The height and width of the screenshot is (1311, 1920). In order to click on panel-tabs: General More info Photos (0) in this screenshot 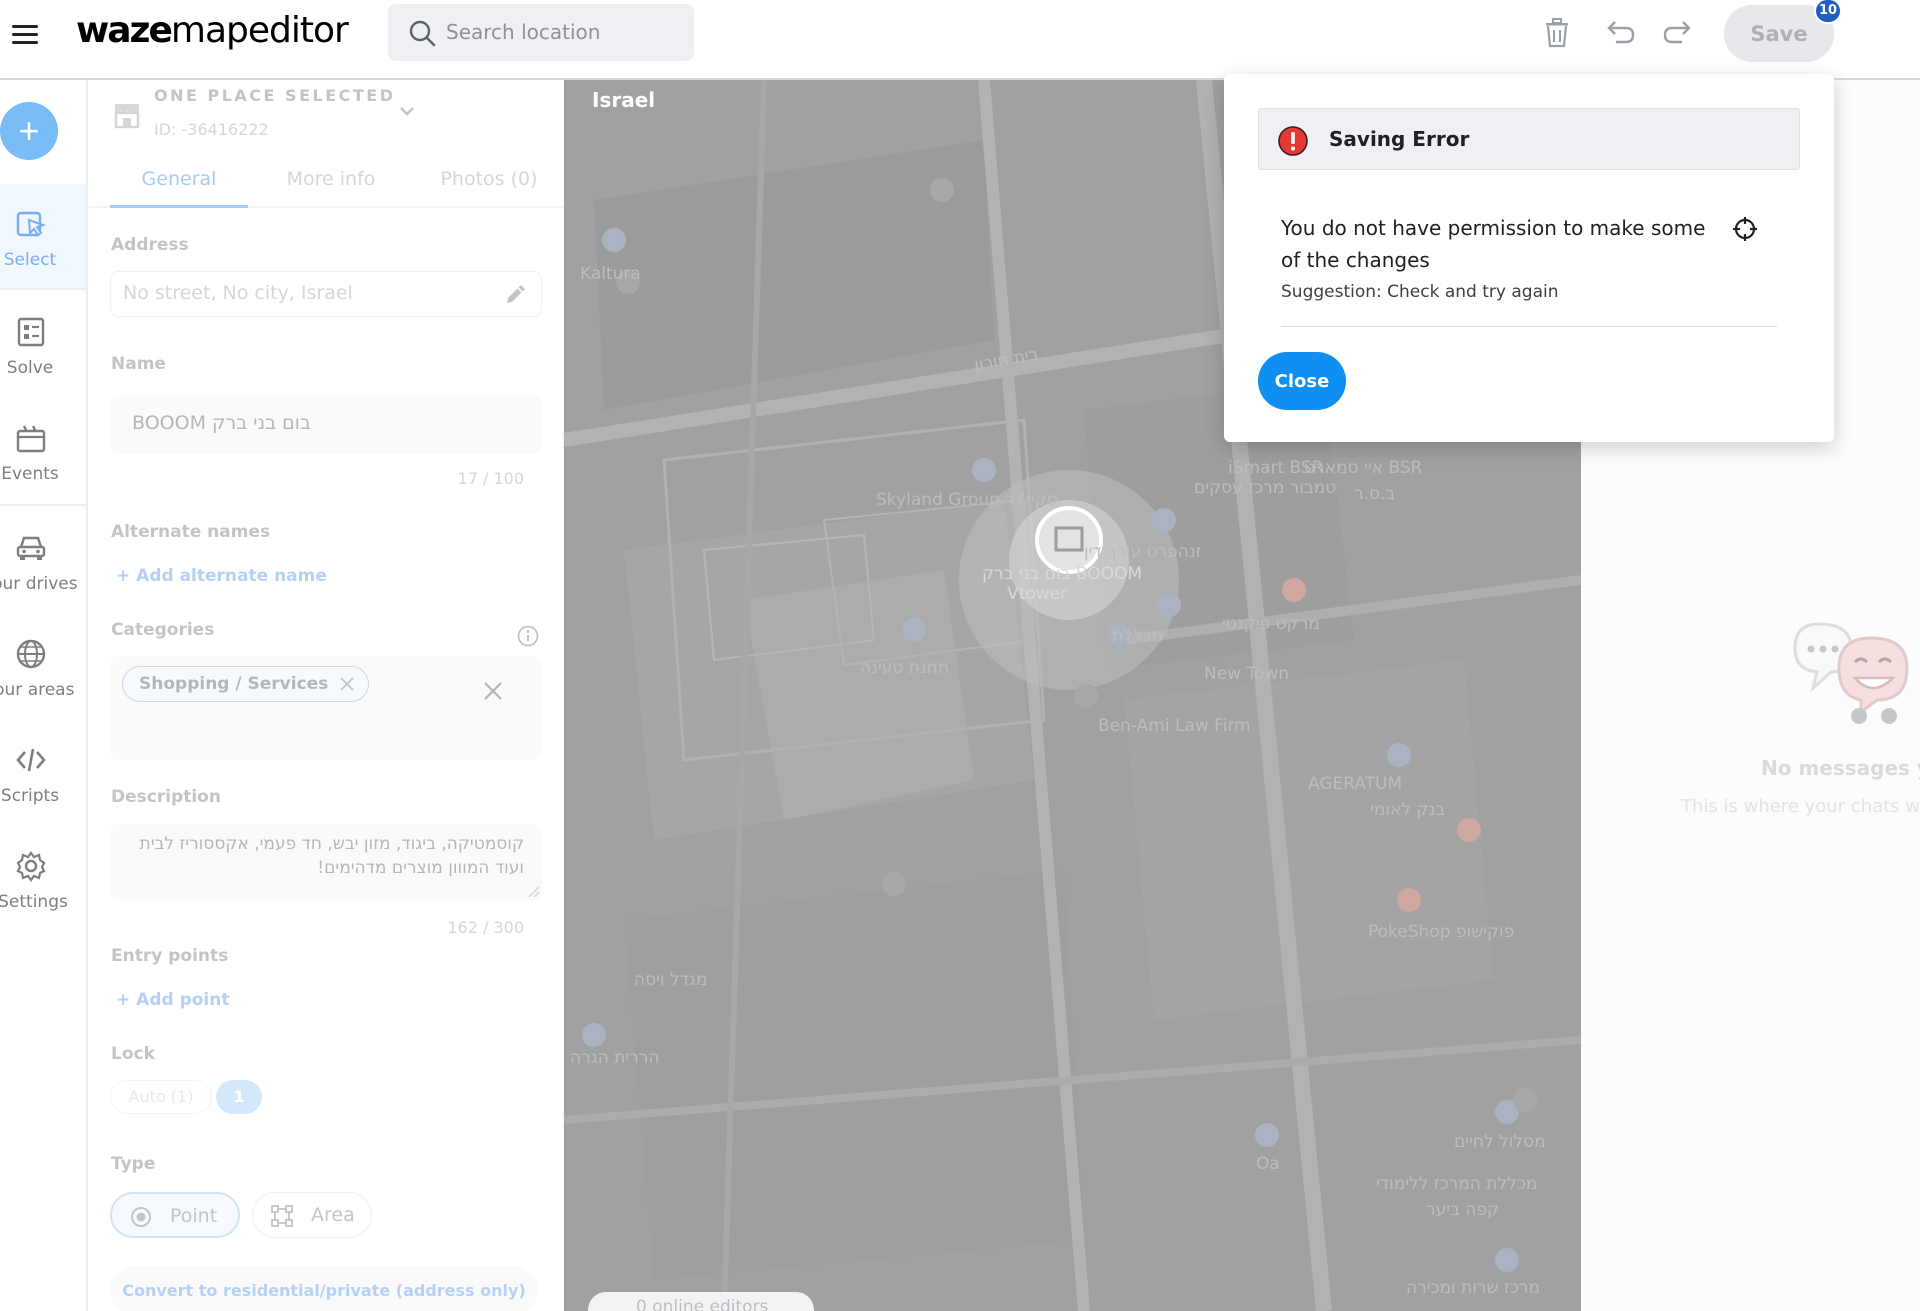, I will do `click(325, 182)`.